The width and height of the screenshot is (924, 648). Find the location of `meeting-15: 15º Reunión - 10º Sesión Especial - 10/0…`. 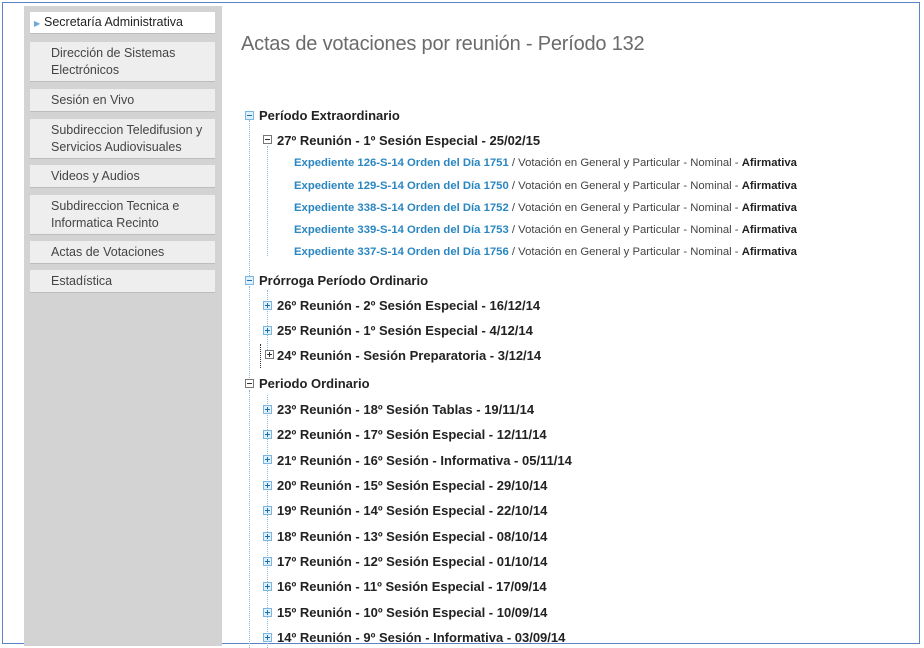

meeting-15: 15º Reunión - 10º Sesión Especial - 10/0… is located at coordinates (412, 613).